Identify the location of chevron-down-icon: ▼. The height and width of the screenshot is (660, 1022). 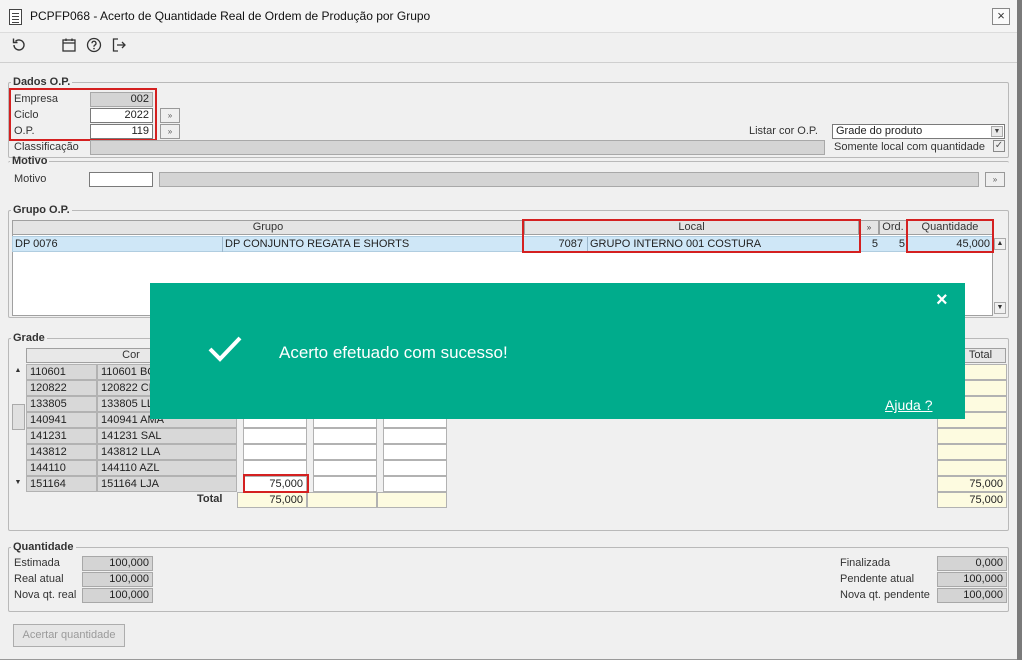
(997, 131).